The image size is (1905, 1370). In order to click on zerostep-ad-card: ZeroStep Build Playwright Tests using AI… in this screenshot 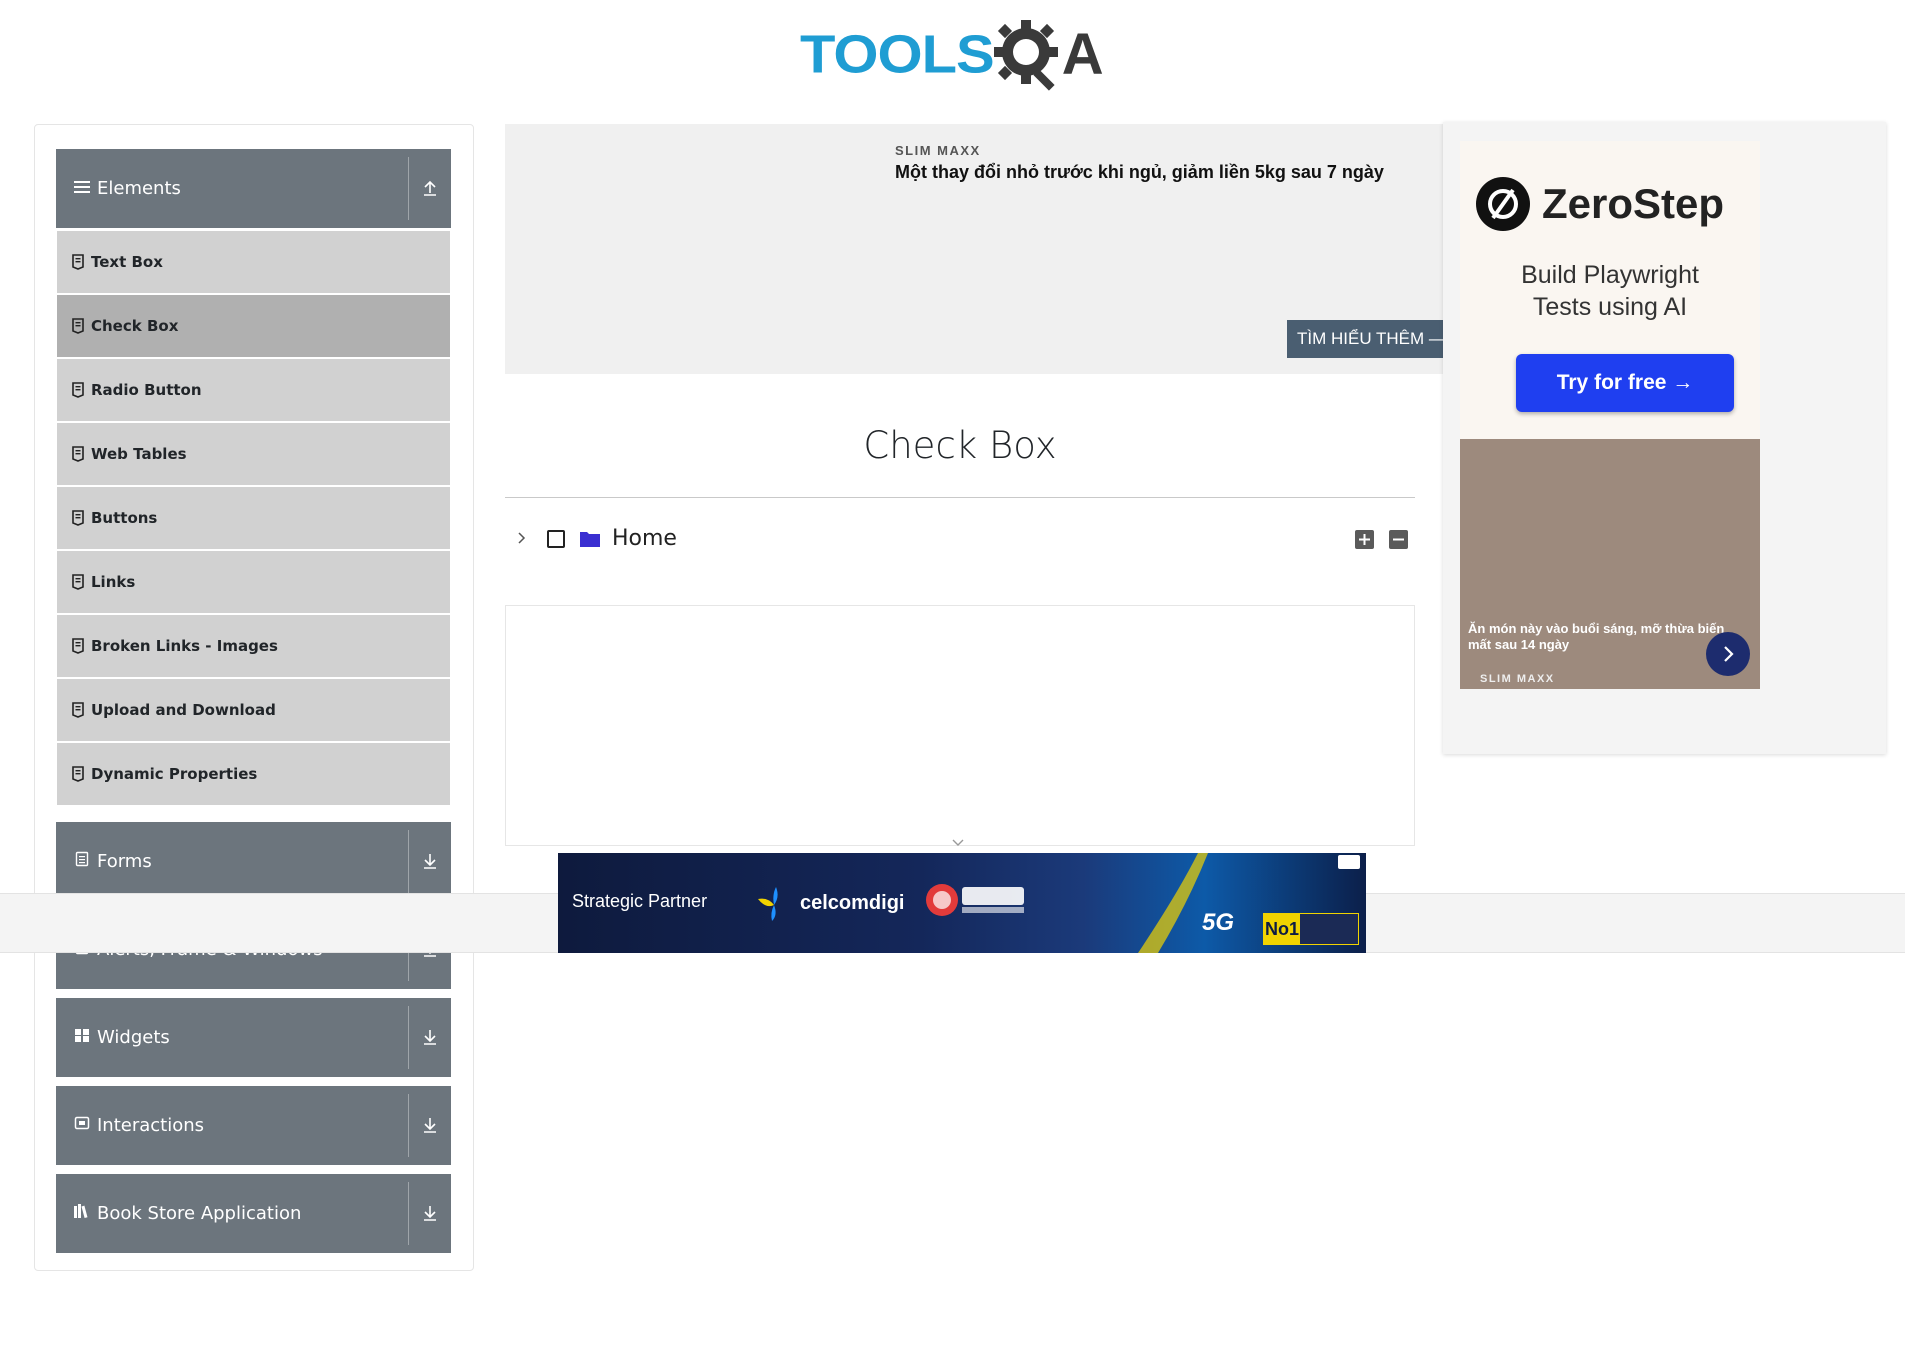, I will do `click(1610, 290)`.